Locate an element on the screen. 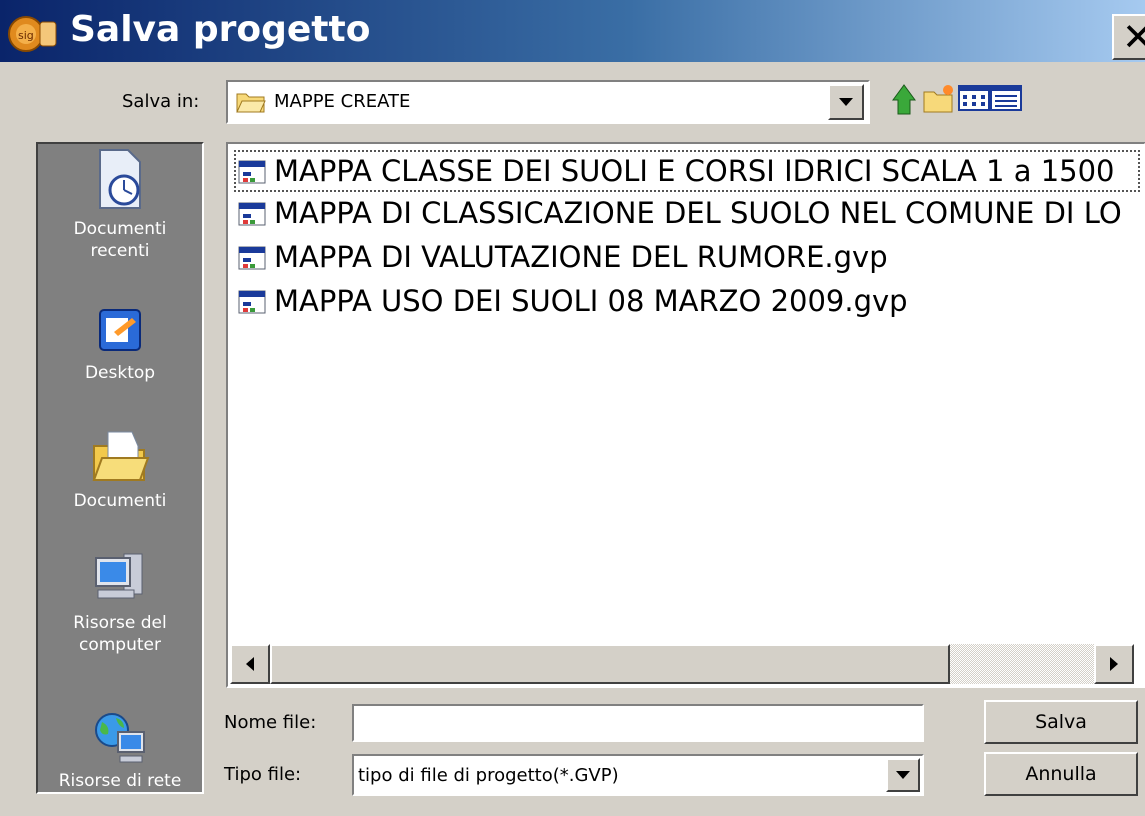 This screenshot has height=816, width=1145. folder-open-icon is located at coordinates (251, 103).